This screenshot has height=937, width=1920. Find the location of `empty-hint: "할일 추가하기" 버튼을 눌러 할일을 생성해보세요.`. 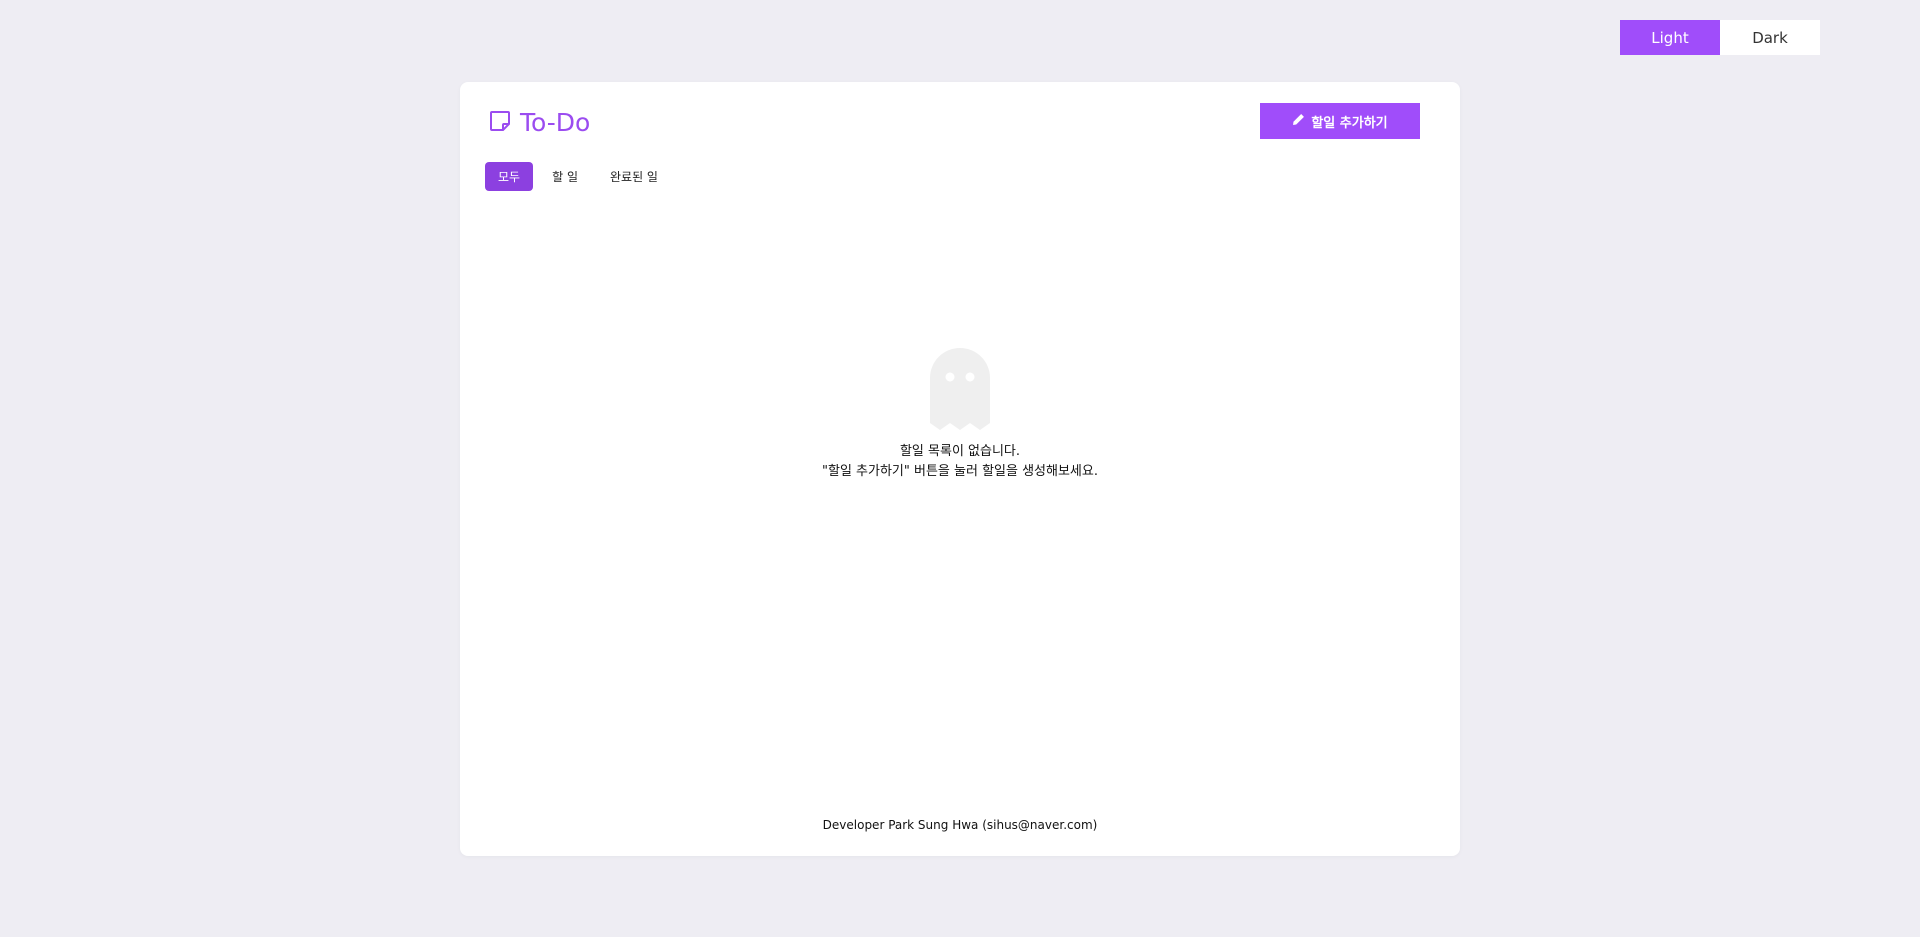

empty-hint: "할일 추가하기" 버튼을 눌러 할일을 생성해보세요. is located at coordinates (960, 471).